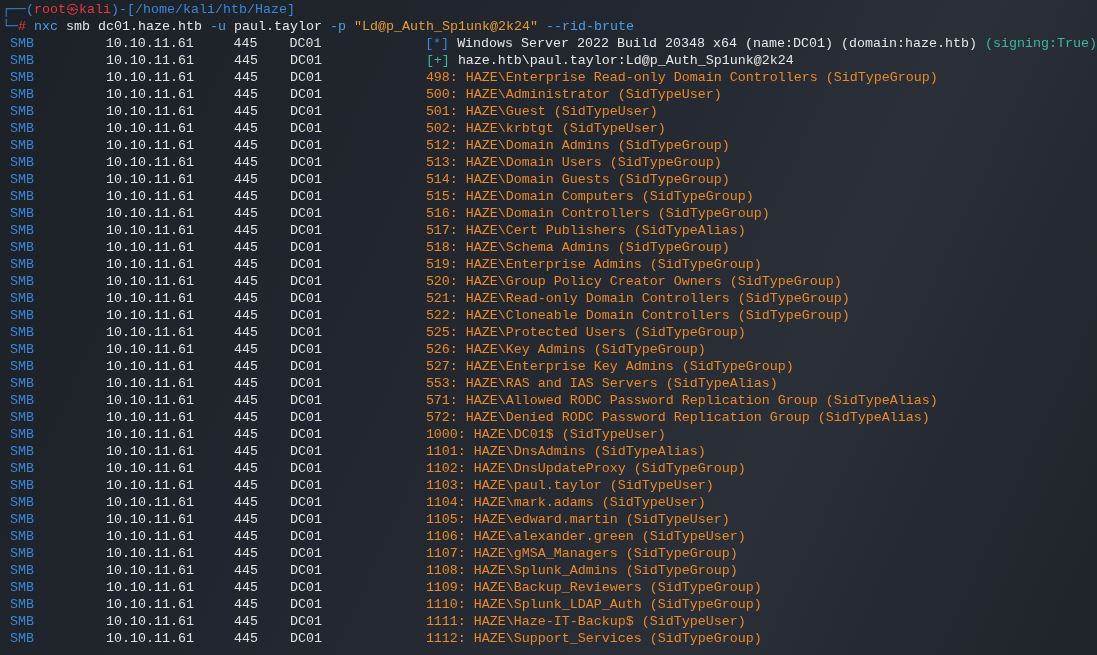 The image size is (1097, 655). What do you see at coordinates (565, 349) in the screenshot?
I see `output-text: 526: HAZE\Key Admins (SidTypeGroup)` at bounding box center [565, 349].